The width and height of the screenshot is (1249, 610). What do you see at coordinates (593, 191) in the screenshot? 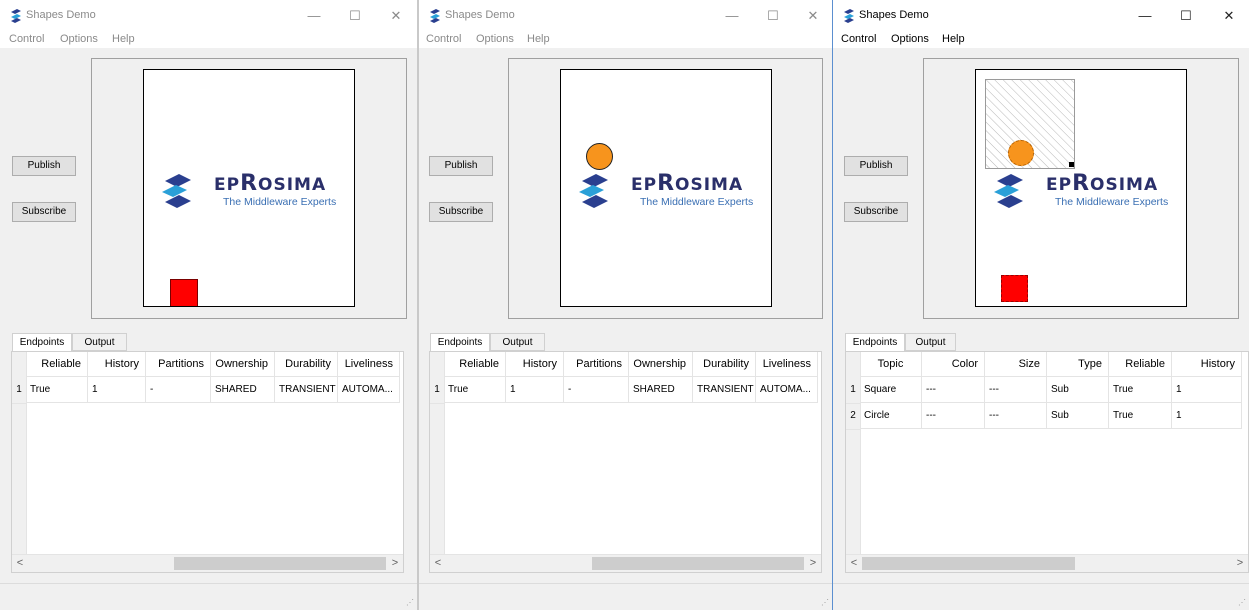
I see `eprosima-logo-mark` at bounding box center [593, 191].